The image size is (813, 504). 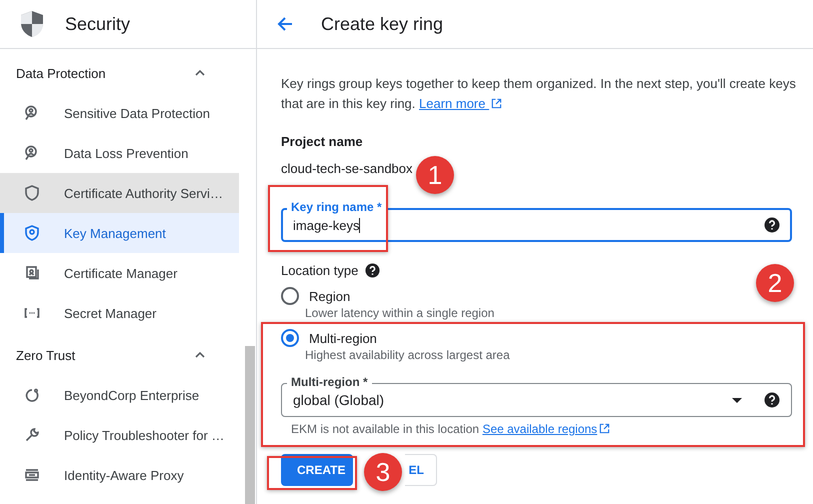 What do you see at coordinates (119, 313) in the screenshot?
I see `sidebar-item: Secret Manager` at bounding box center [119, 313].